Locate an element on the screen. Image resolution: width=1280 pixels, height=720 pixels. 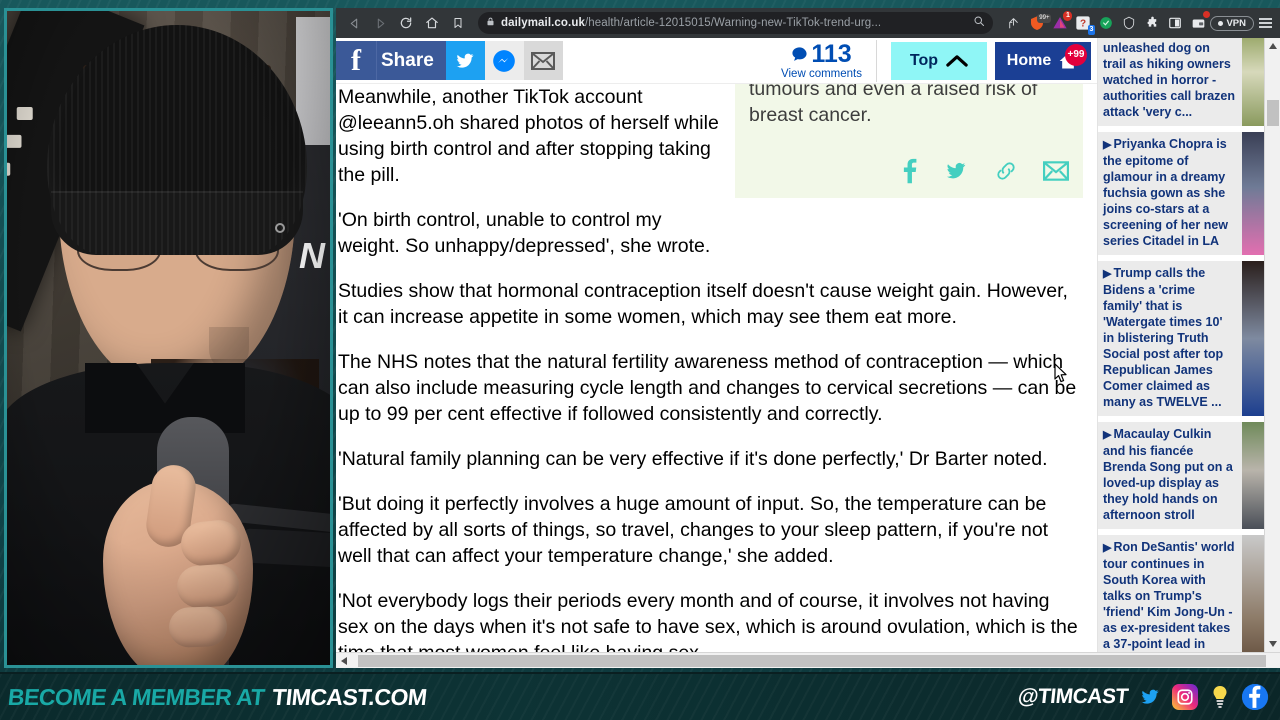
puzzle-piece-icon is located at coordinates (1152, 23).